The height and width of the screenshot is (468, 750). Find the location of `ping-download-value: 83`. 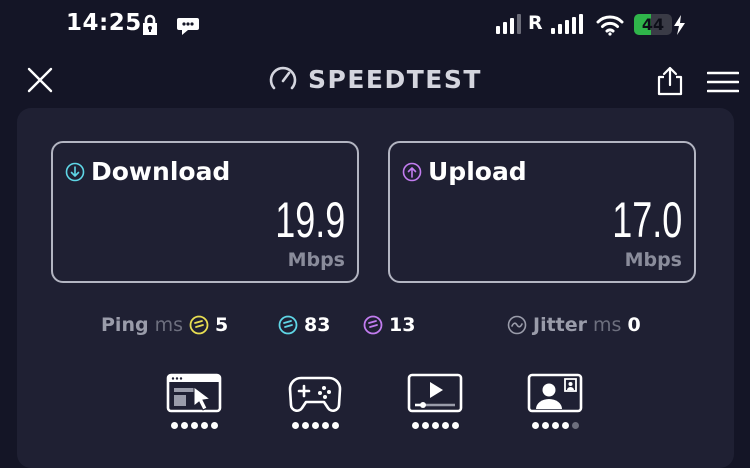

ping-download-value: 83 is located at coordinates (317, 325).